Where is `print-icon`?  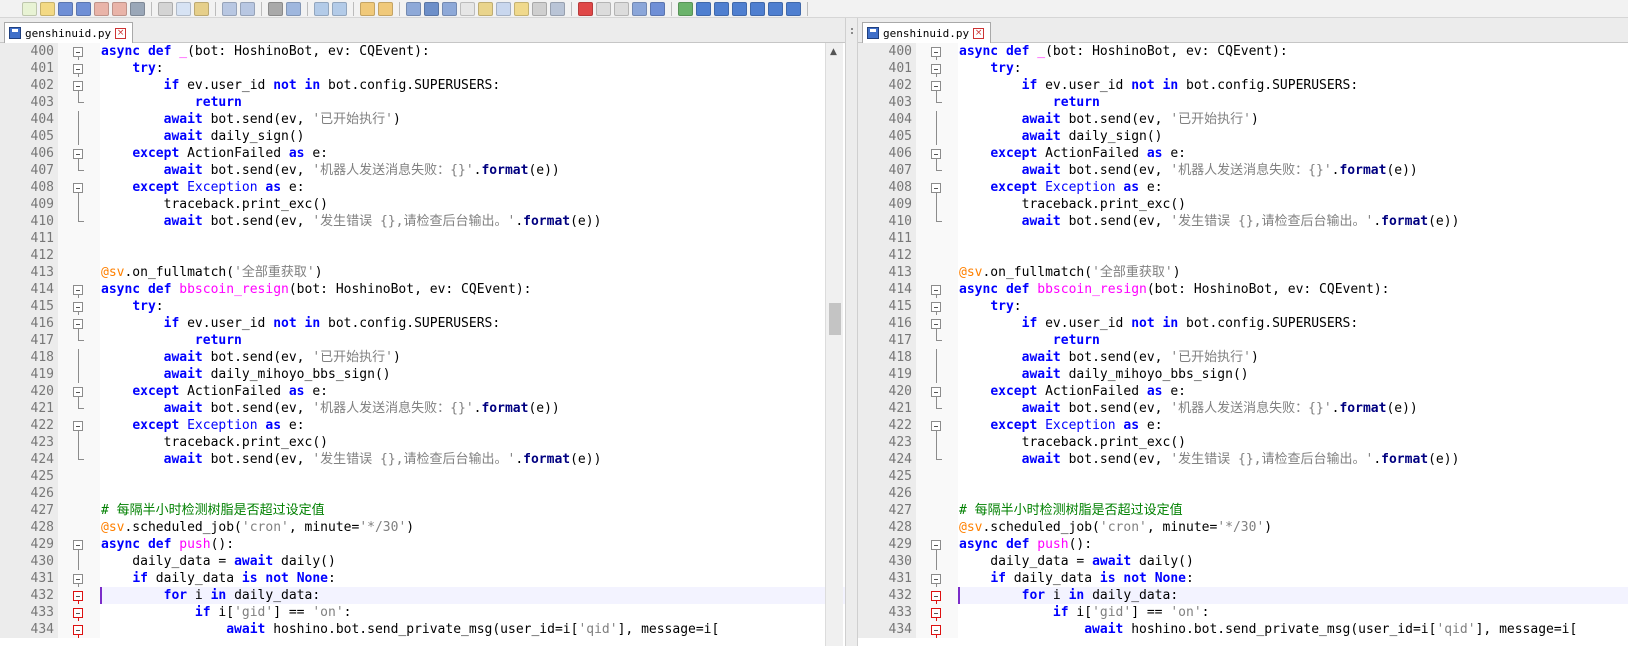 print-icon is located at coordinates (137, 8).